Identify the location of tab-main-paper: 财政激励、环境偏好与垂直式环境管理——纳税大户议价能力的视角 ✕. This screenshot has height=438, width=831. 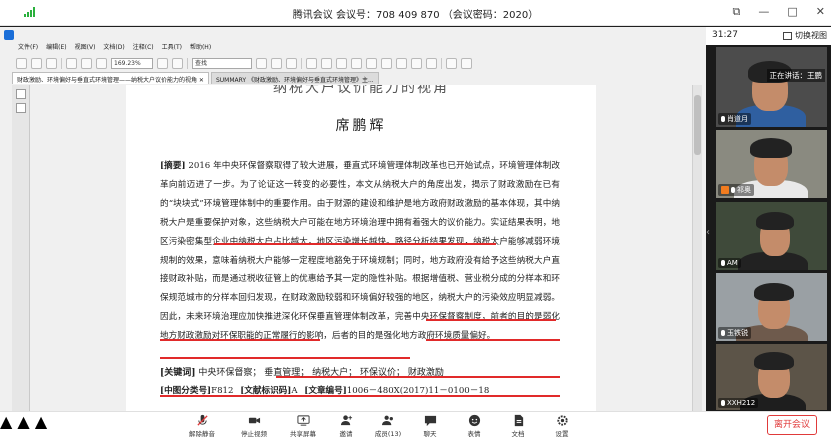
(110, 78).